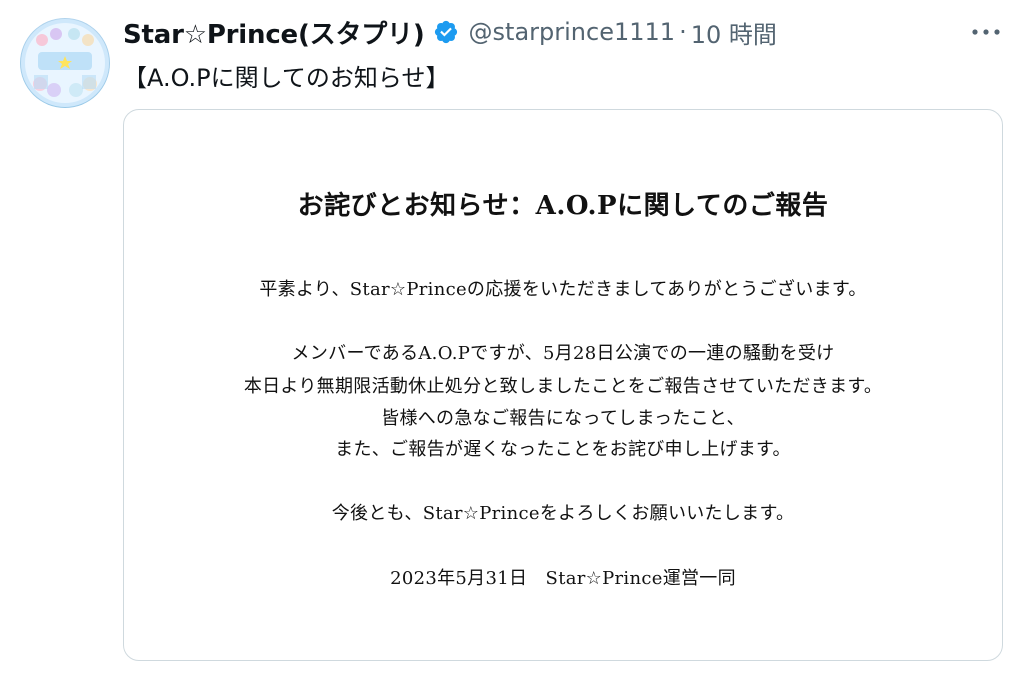  I want to click on display-name: Star☆Prince(スタプリ), so click(274, 32).